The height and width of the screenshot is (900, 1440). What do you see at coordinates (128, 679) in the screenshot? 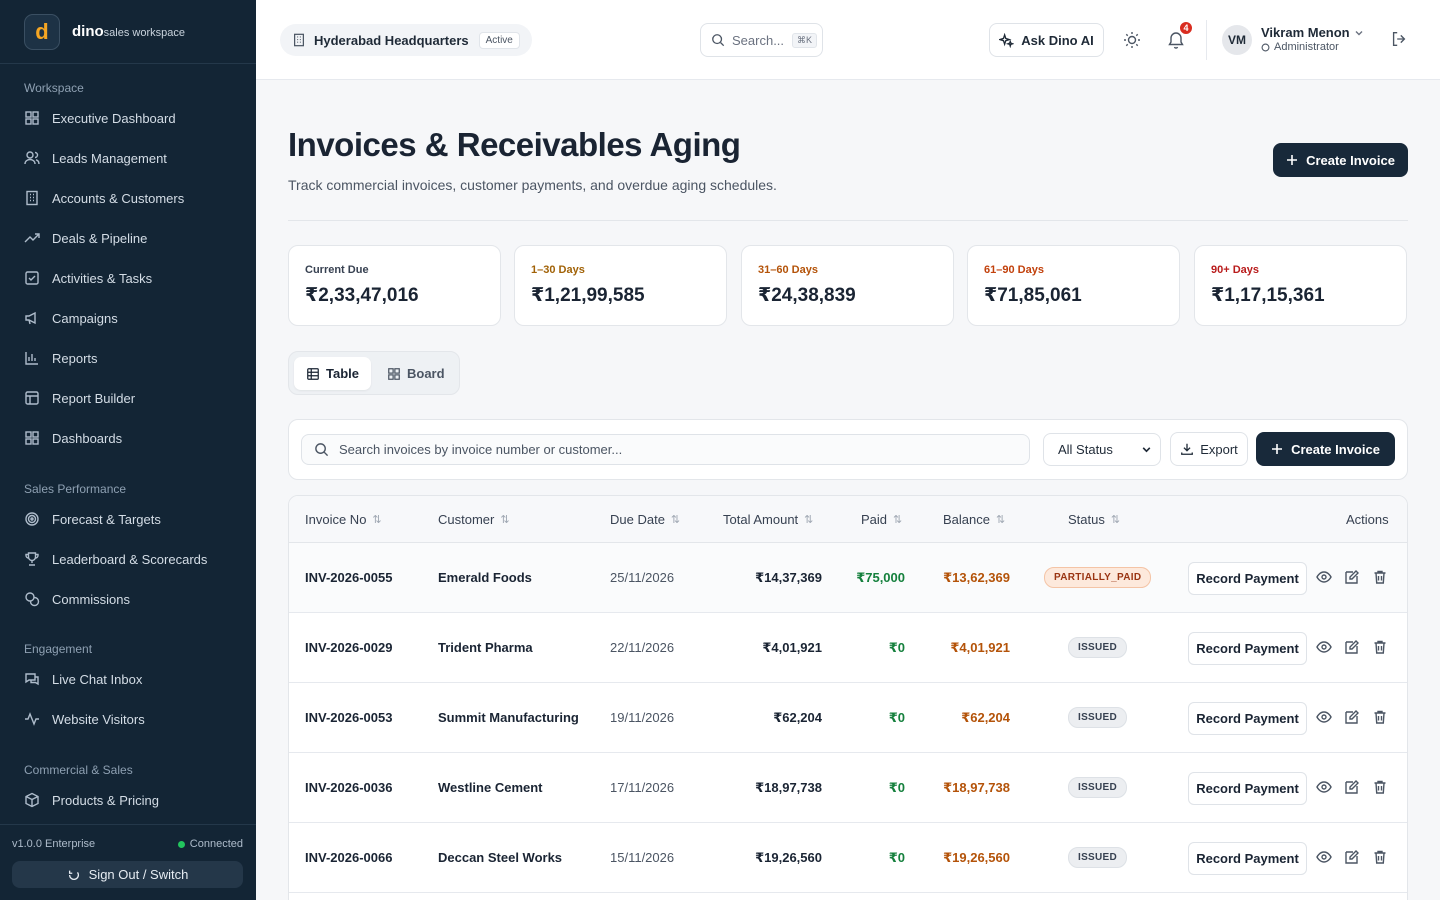
I see `sidebar-item-live-chat-inbox: Live Chat Inbox` at bounding box center [128, 679].